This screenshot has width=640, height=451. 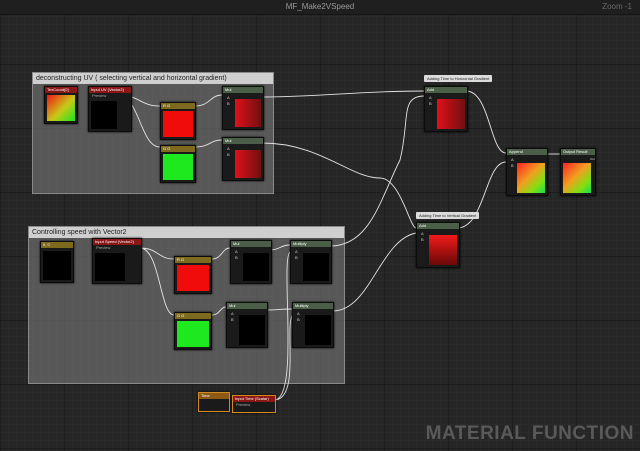 I want to click on node-input-speed: Input Speed (Vector2) Preview, so click(x=117, y=261).